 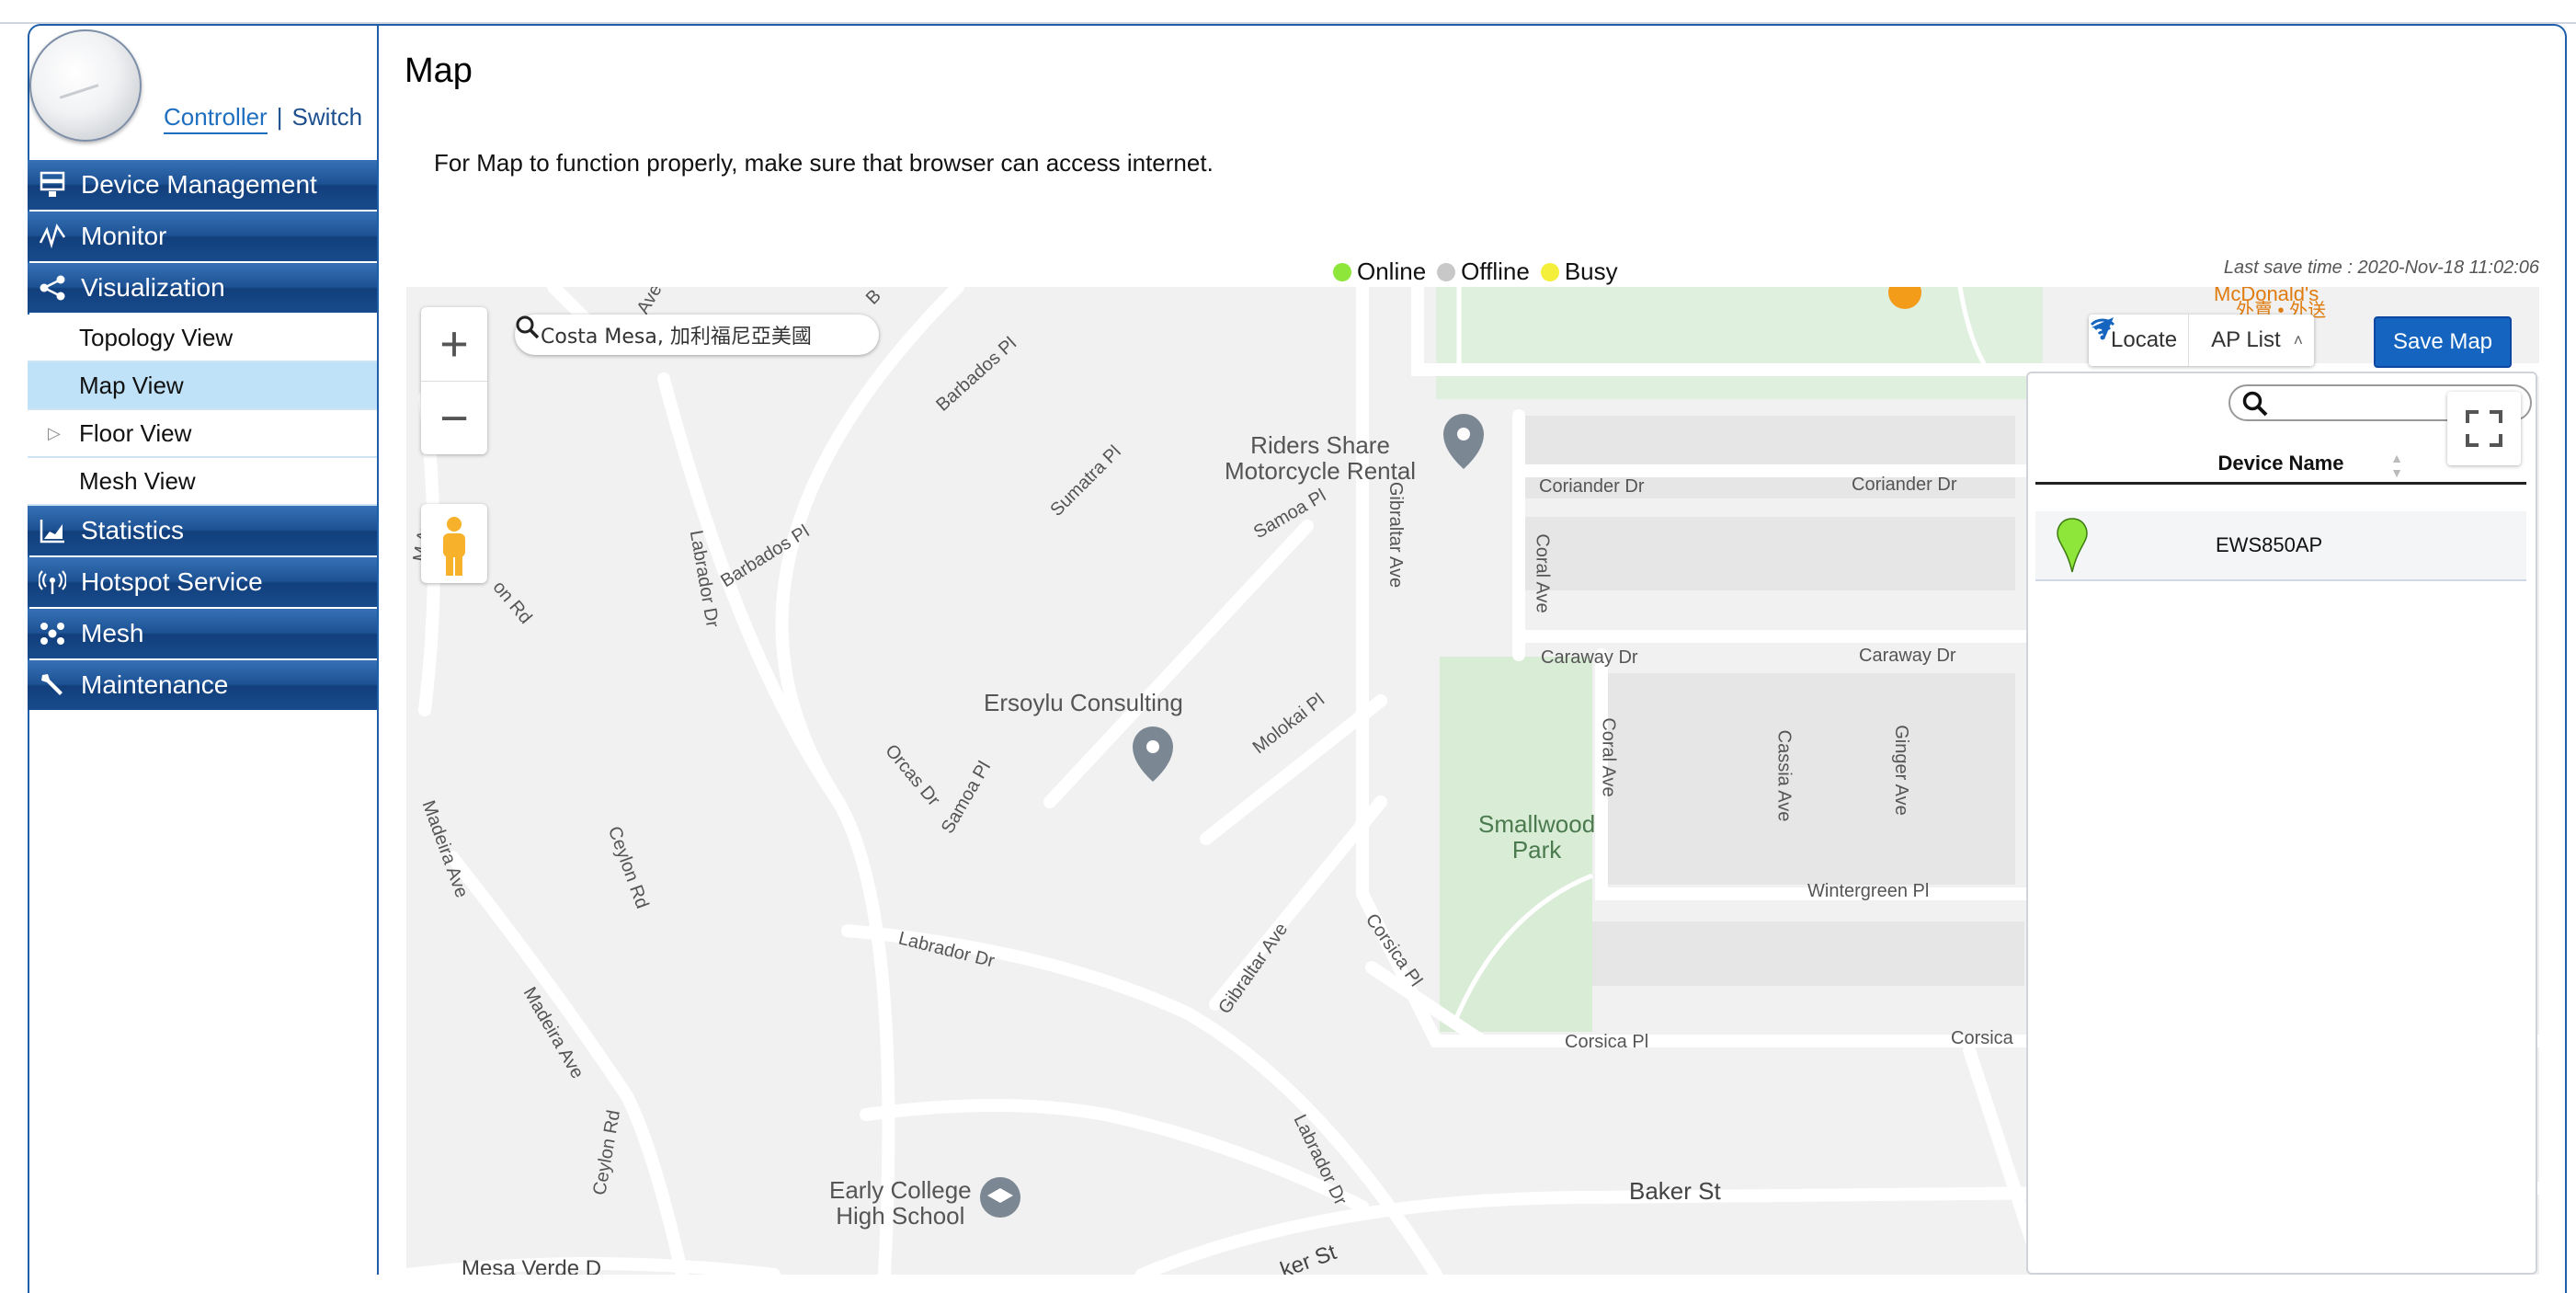 I want to click on legend-online: Online, so click(x=1392, y=271).